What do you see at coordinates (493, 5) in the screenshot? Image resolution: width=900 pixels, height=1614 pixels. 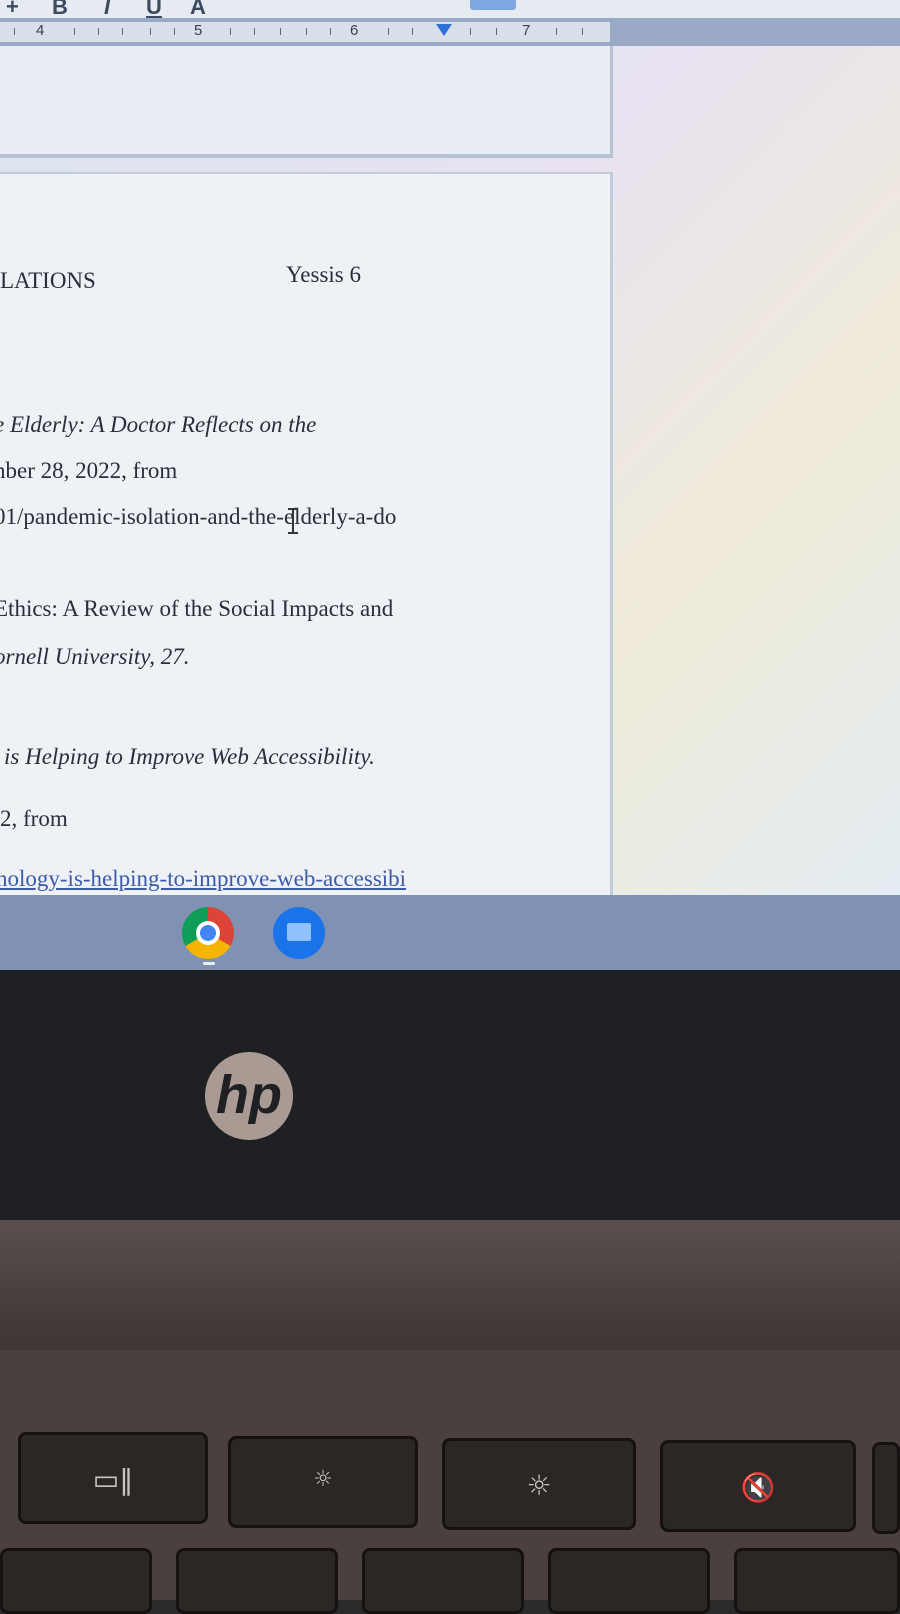 I see `toolbar-active-indicator` at bounding box center [493, 5].